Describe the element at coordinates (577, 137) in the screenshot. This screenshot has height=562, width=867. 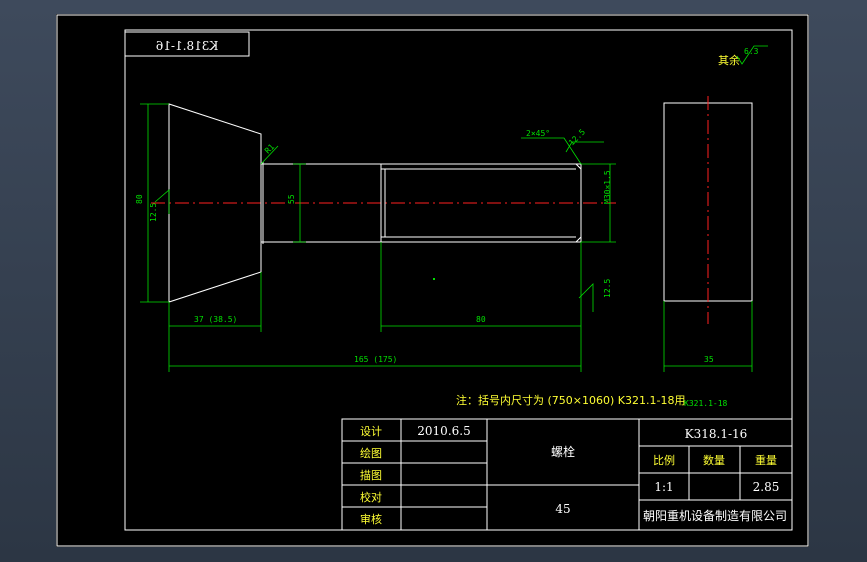
I see `surface-roughness-2: 12.5` at that location.